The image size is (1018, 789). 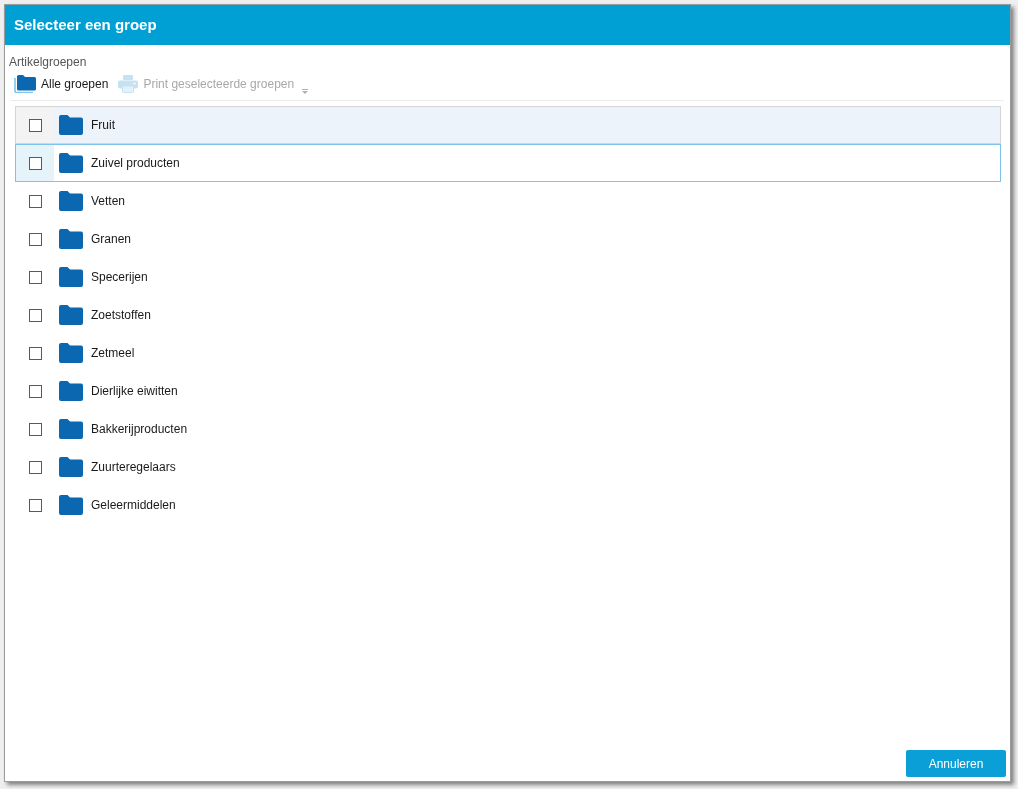 What do you see at coordinates (133, 505) in the screenshot?
I see `group-name: Geleermiddelen` at bounding box center [133, 505].